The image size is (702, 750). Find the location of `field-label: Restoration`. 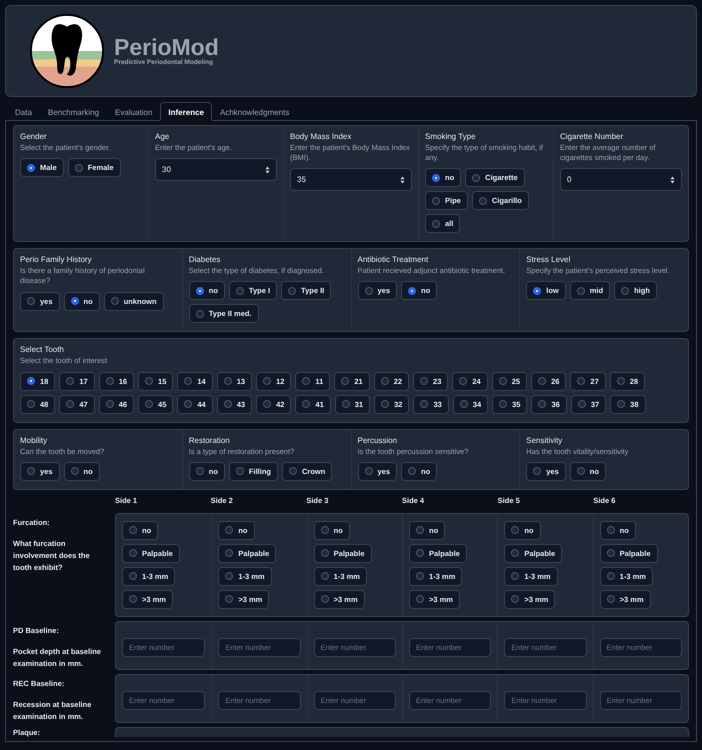

field-label: Restoration is located at coordinates (209, 440).